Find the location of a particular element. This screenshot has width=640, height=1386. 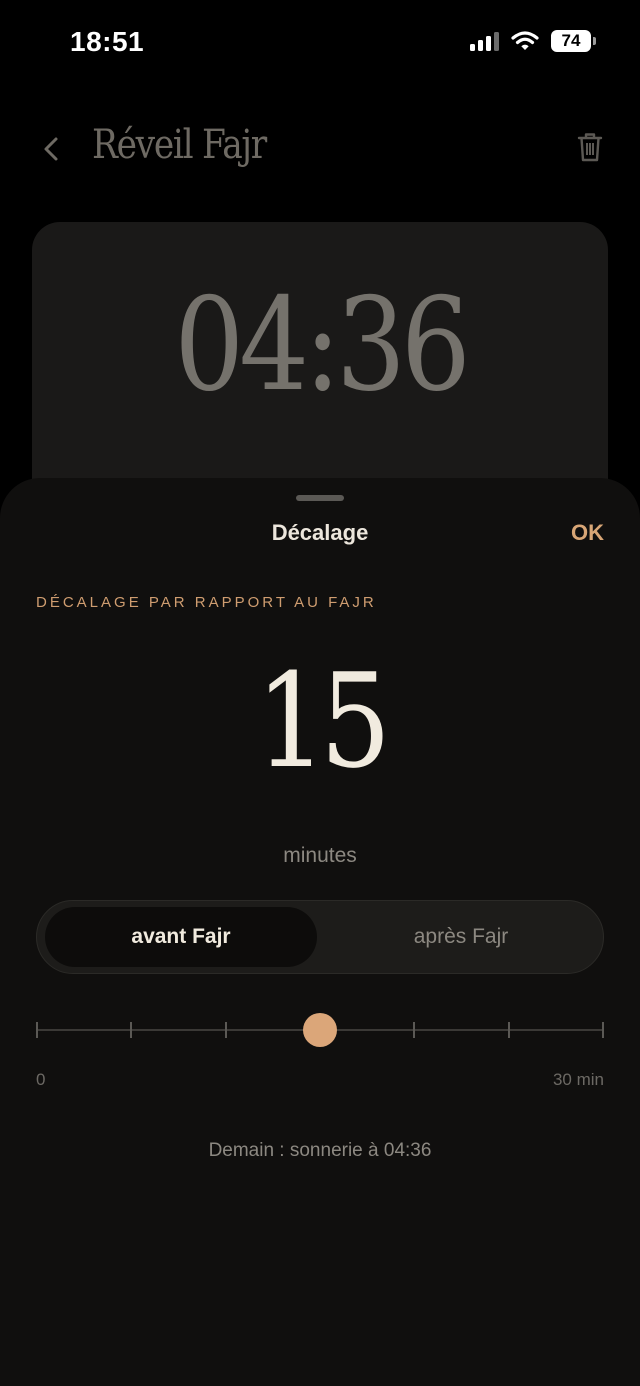

offset-slider is located at coordinates (320, 1030).